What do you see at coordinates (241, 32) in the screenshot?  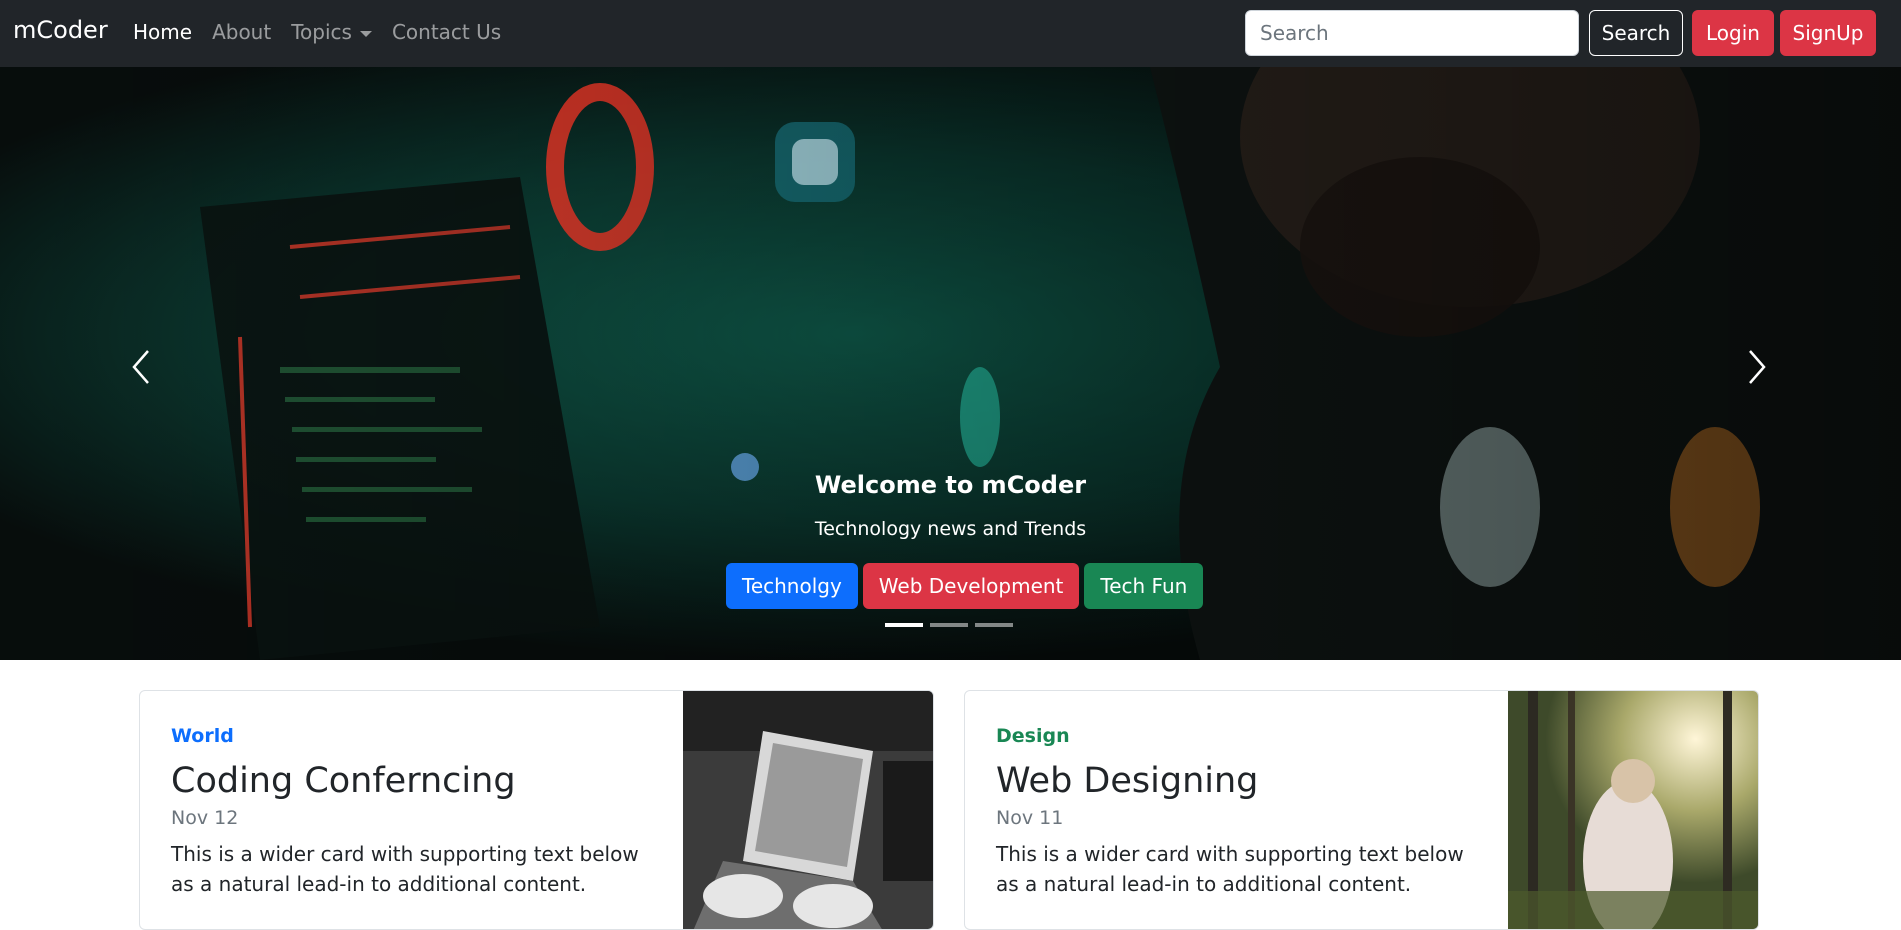 I see `nav-about: About` at bounding box center [241, 32].